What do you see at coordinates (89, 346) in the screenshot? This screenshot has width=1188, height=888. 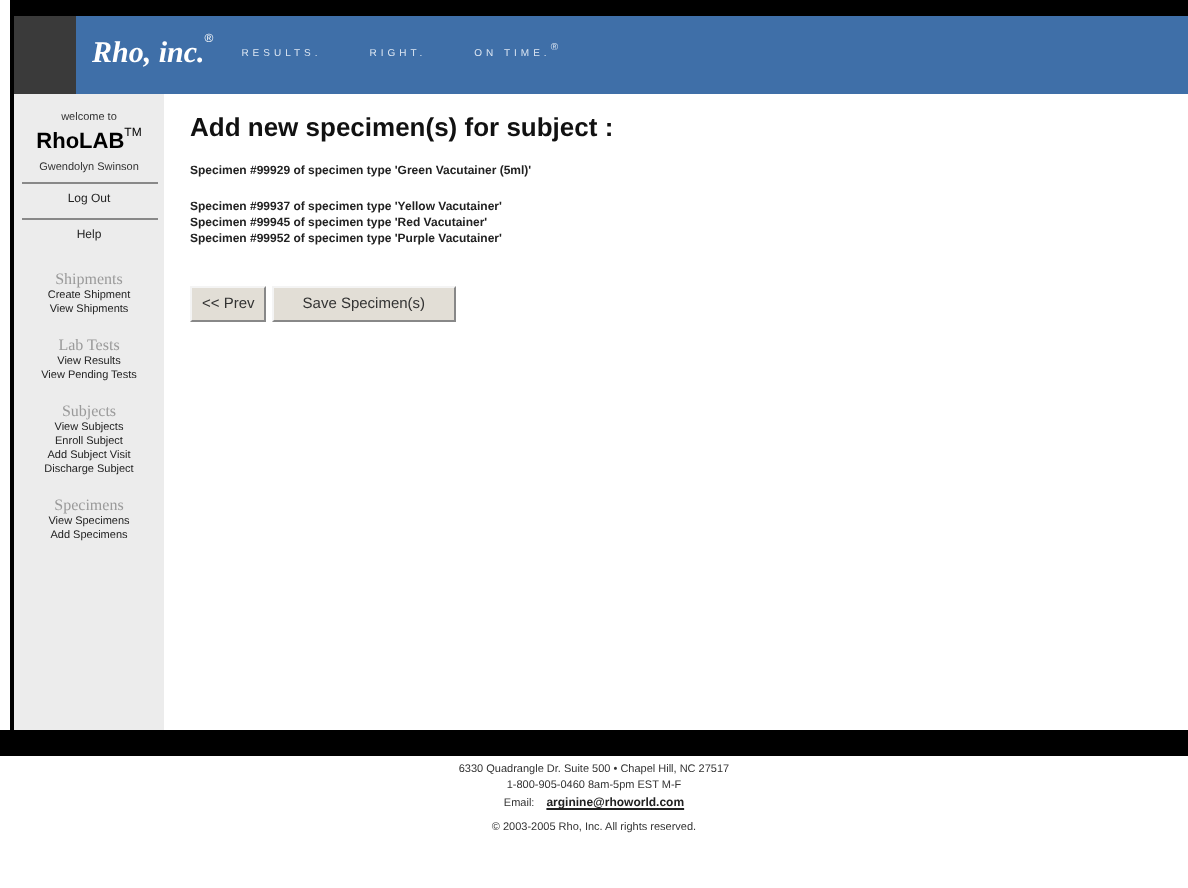 I see `section-heading: Lab Tests` at bounding box center [89, 346].